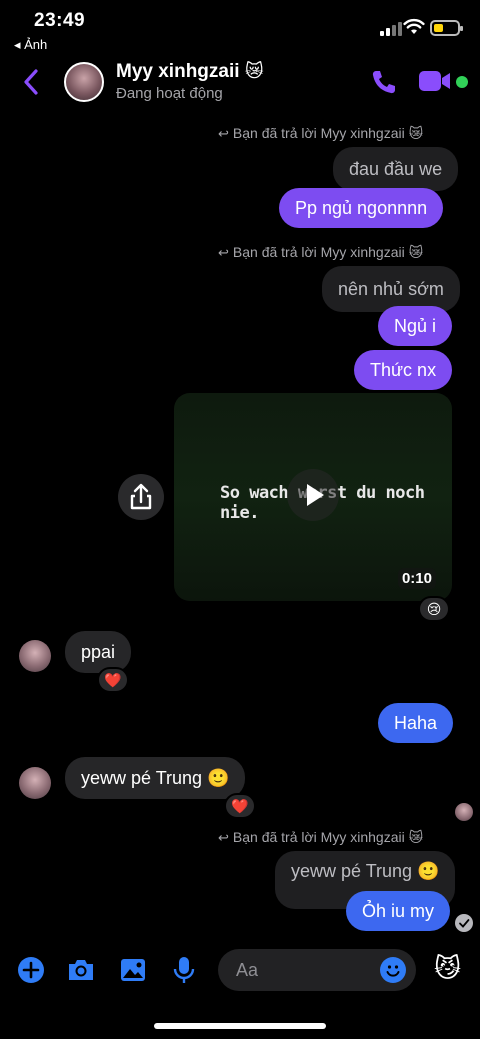 The image size is (480, 1039). Describe the element at coordinates (391, 289) in the screenshot. I see `quoted-message: nên nhủ sớm` at that location.